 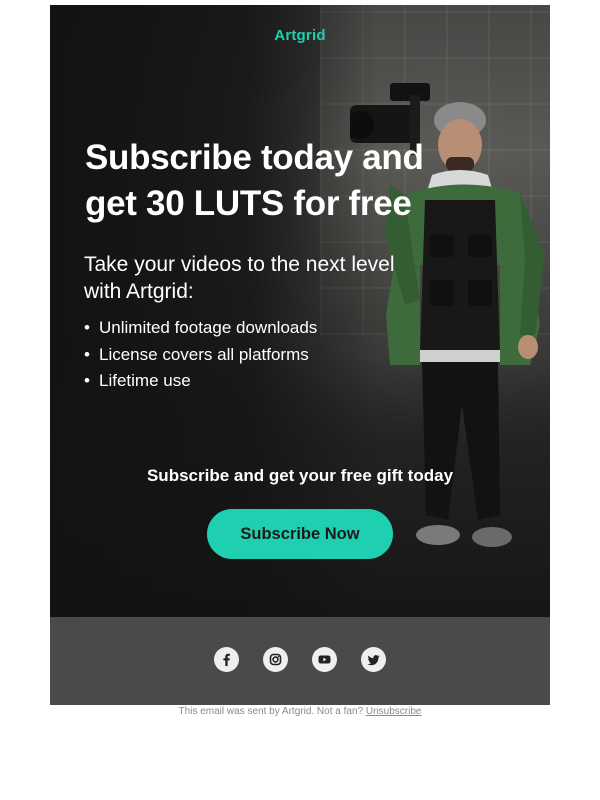 I want to click on feature-item: • Unlimited footage downloads, so click(x=200, y=328).